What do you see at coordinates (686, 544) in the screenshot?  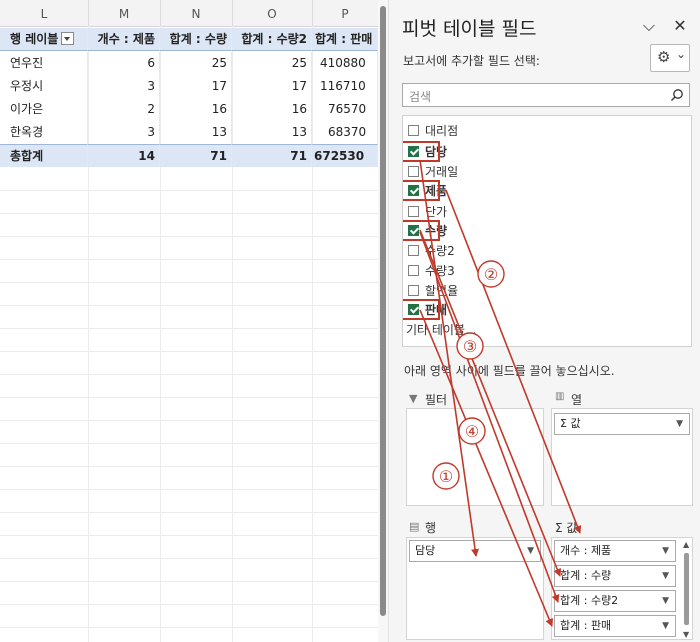 I see `scroll-up-icon: ▲` at bounding box center [686, 544].